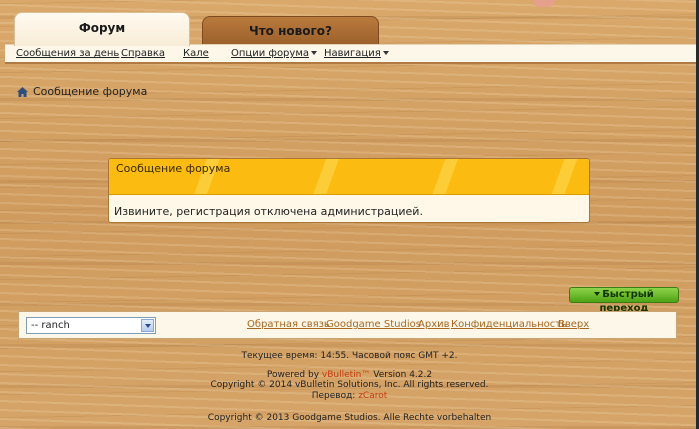 Image resolution: width=699 pixels, height=429 pixels. What do you see at coordinates (624, 300) in the screenshot?
I see `quick-nav-button: Быстрый переход` at bounding box center [624, 300].